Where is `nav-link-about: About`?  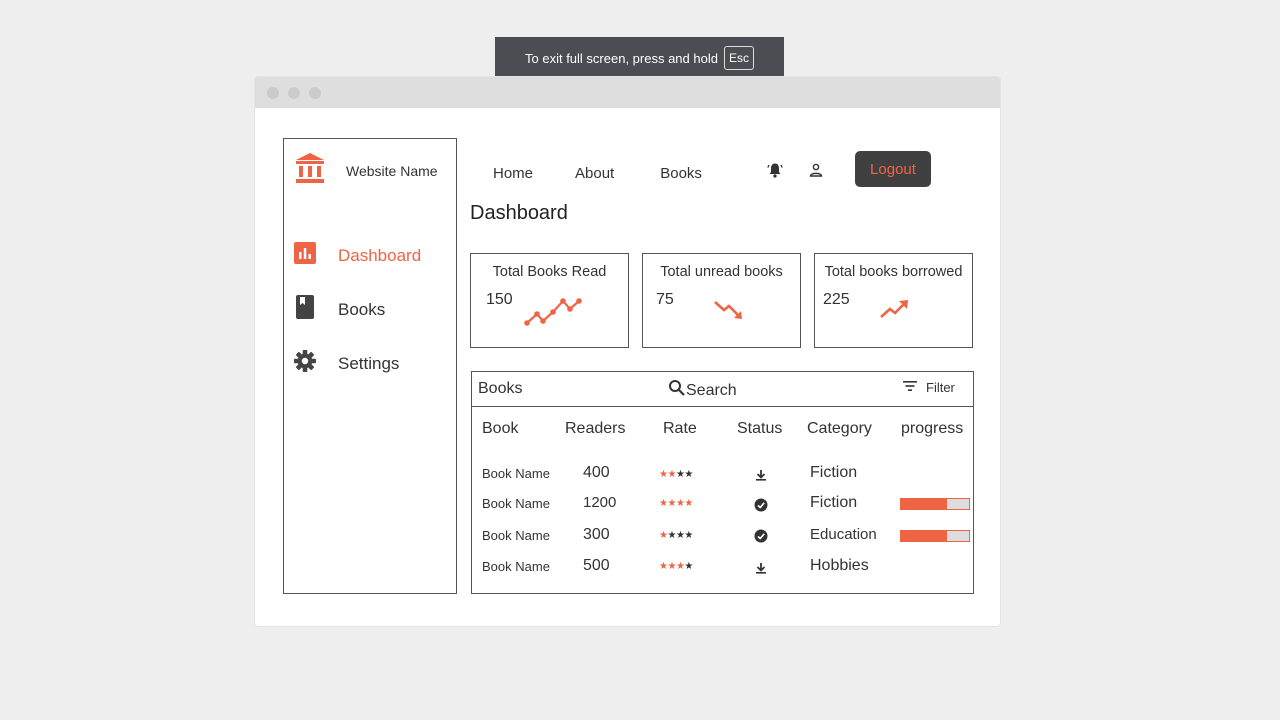 nav-link-about: About is located at coordinates (594, 173).